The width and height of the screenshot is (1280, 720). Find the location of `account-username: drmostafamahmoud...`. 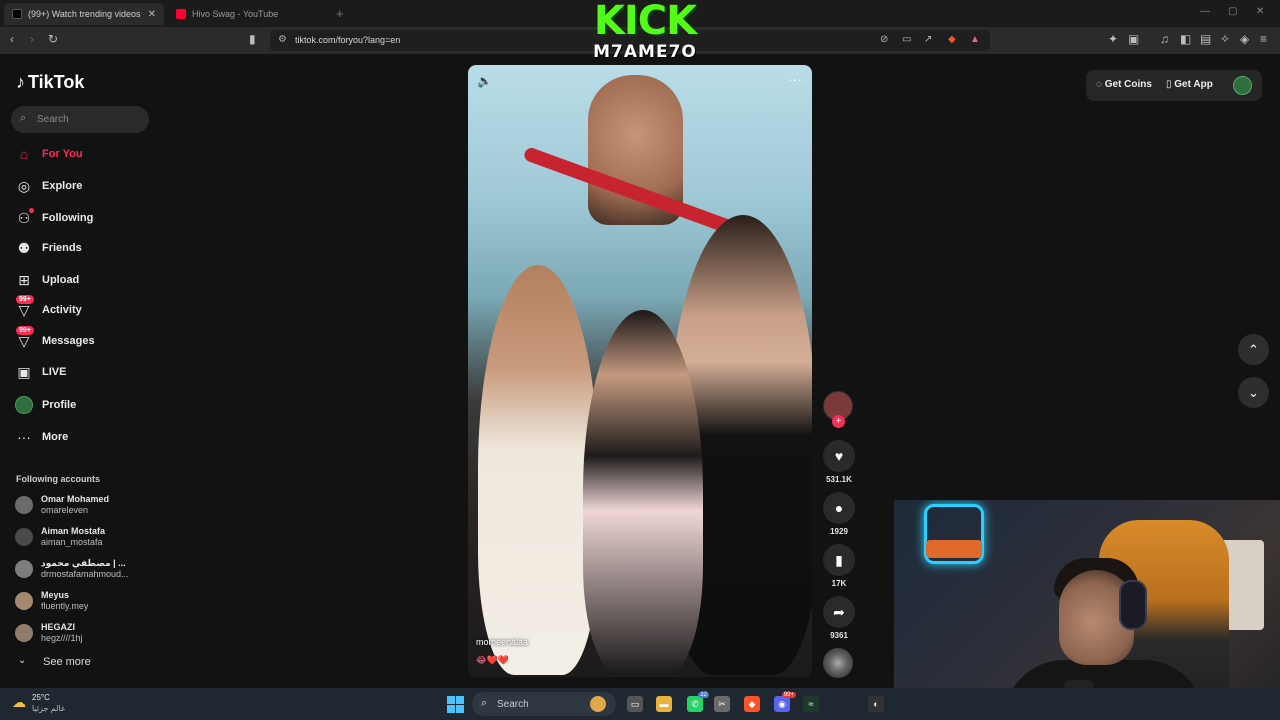

account-username: drmostafamahmoud... is located at coordinates (85, 574).